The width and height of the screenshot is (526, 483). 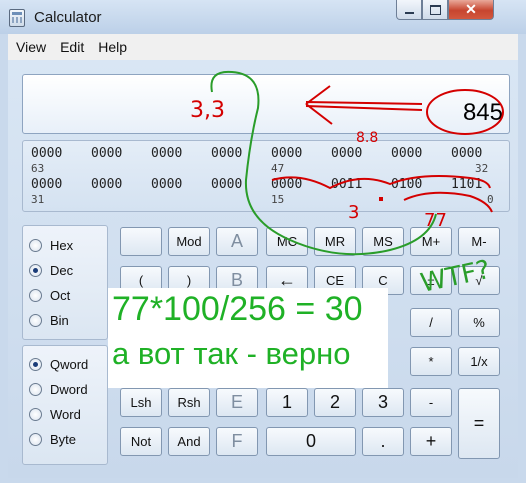 I want to click on key-3: 3, so click(x=383, y=402).